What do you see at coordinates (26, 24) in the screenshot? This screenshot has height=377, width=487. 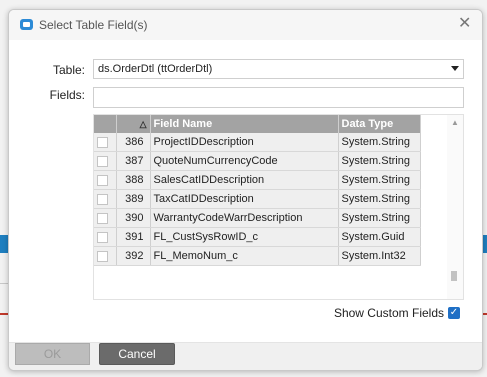 I see `app-icon` at bounding box center [26, 24].